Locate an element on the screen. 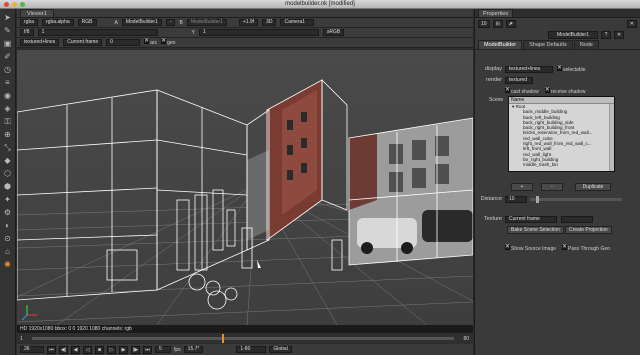 Image resolution: width=640 pixels, height=355 pixels. tab-properties: Properties is located at coordinates (496, 13).